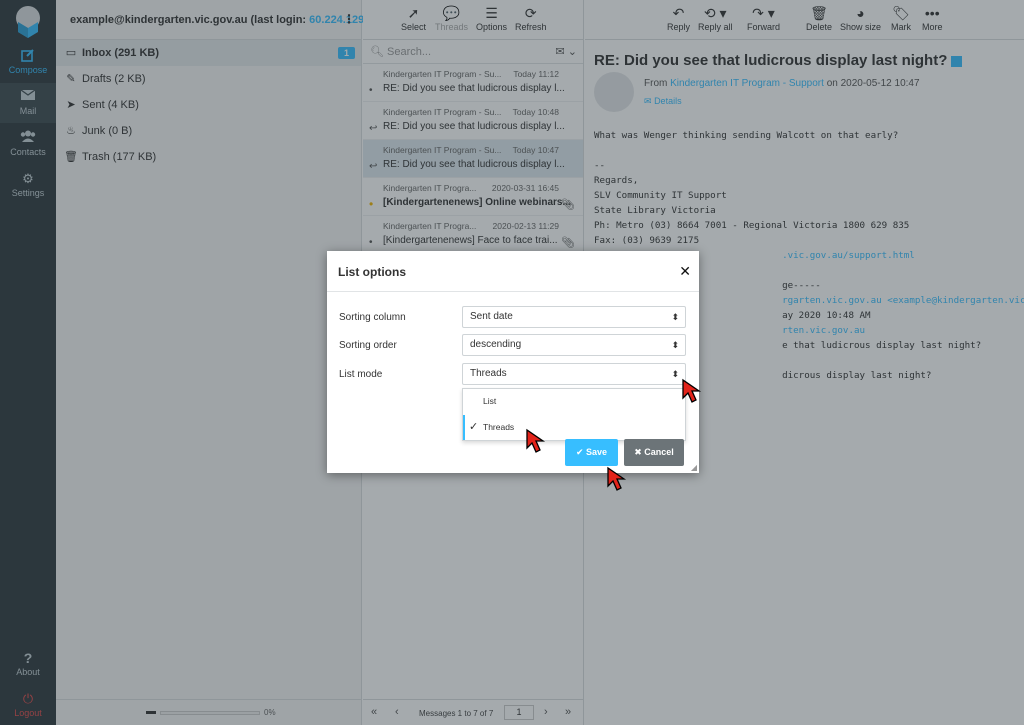  Describe the element at coordinates (513, 271) in the screenshot. I see `dialog-title-bar: List options ✕` at that location.